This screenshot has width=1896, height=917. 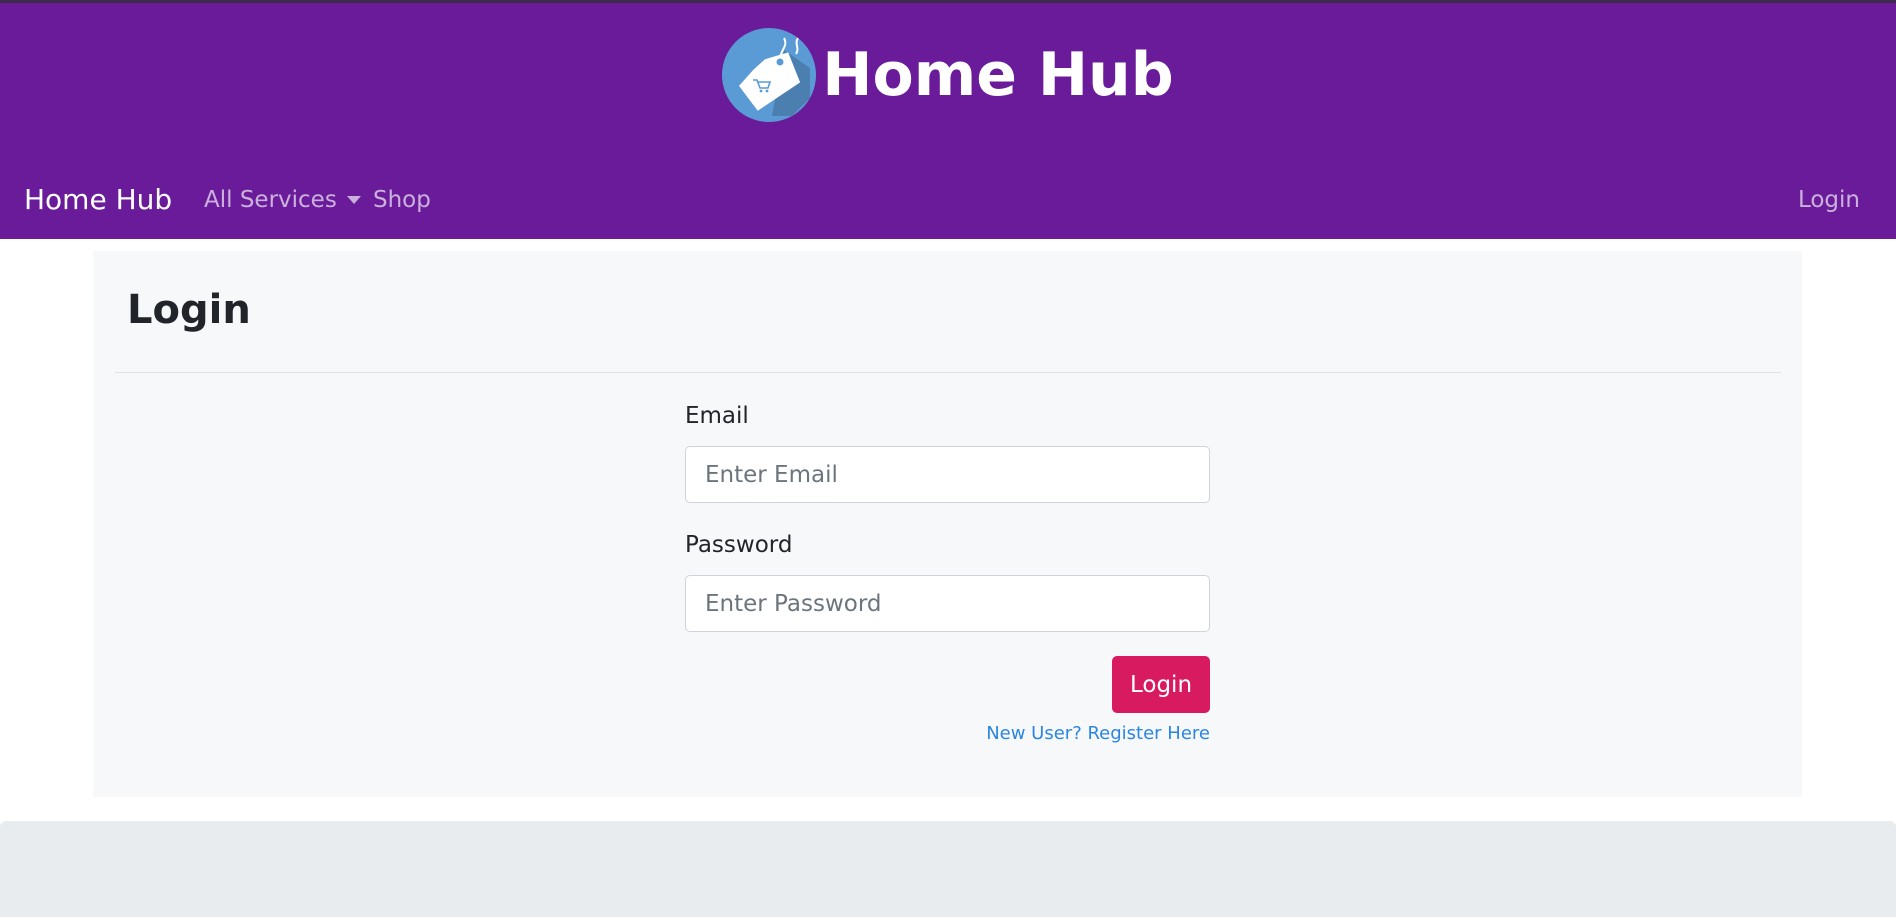 What do you see at coordinates (948, 869) in the screenshot?
I see `page-footer` at bounding box center [948, 869].